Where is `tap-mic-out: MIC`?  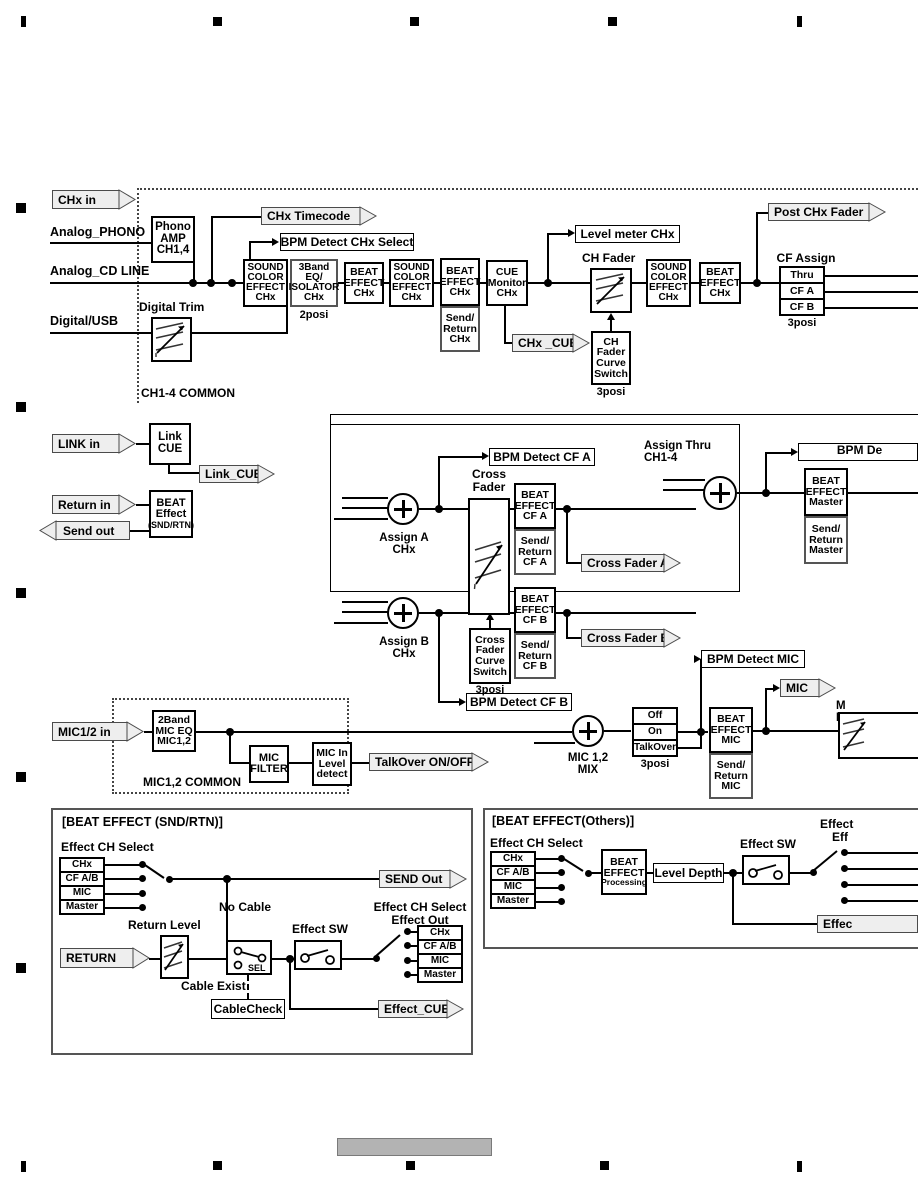
tap-mic-out: MIC is located at coordinates (808, 688).